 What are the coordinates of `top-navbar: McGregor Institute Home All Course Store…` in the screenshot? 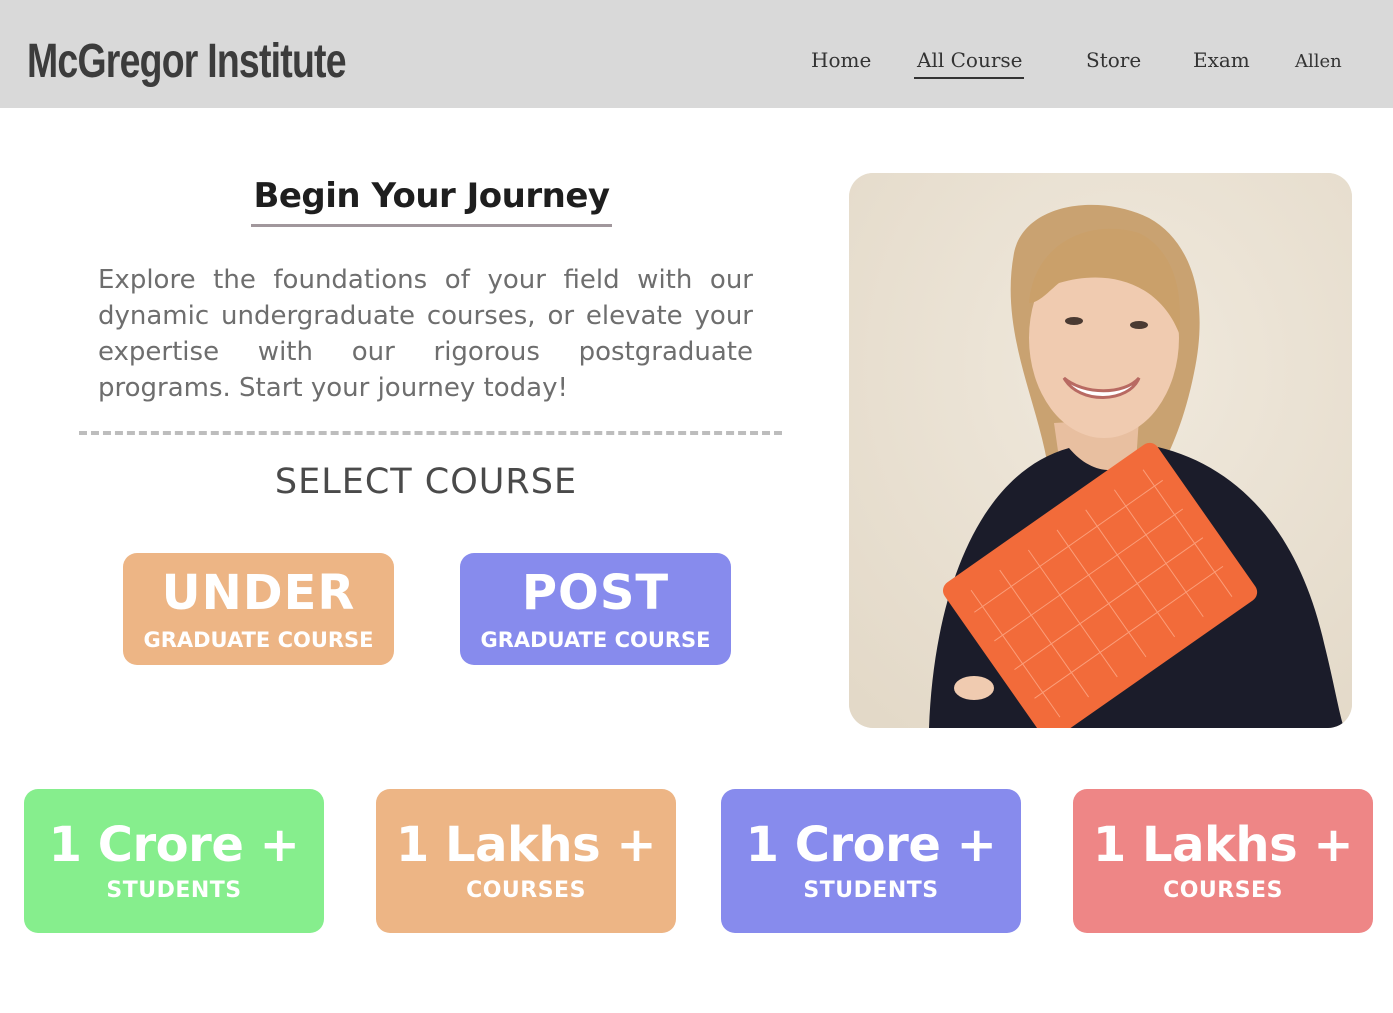 It's located at (696, 54).